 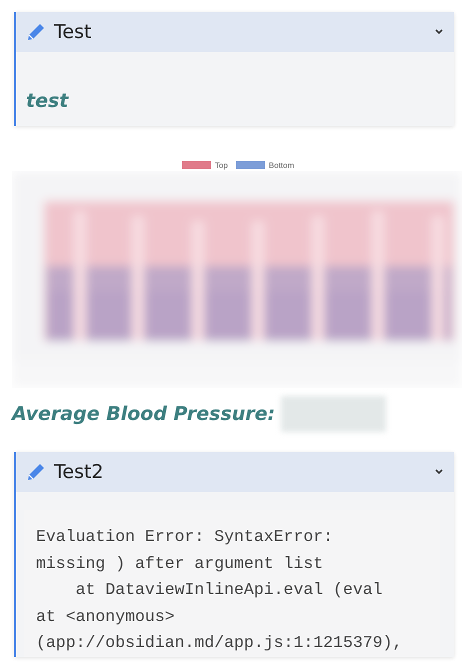 I want to click on callout-title: Test2, so click(x=79, y=472).